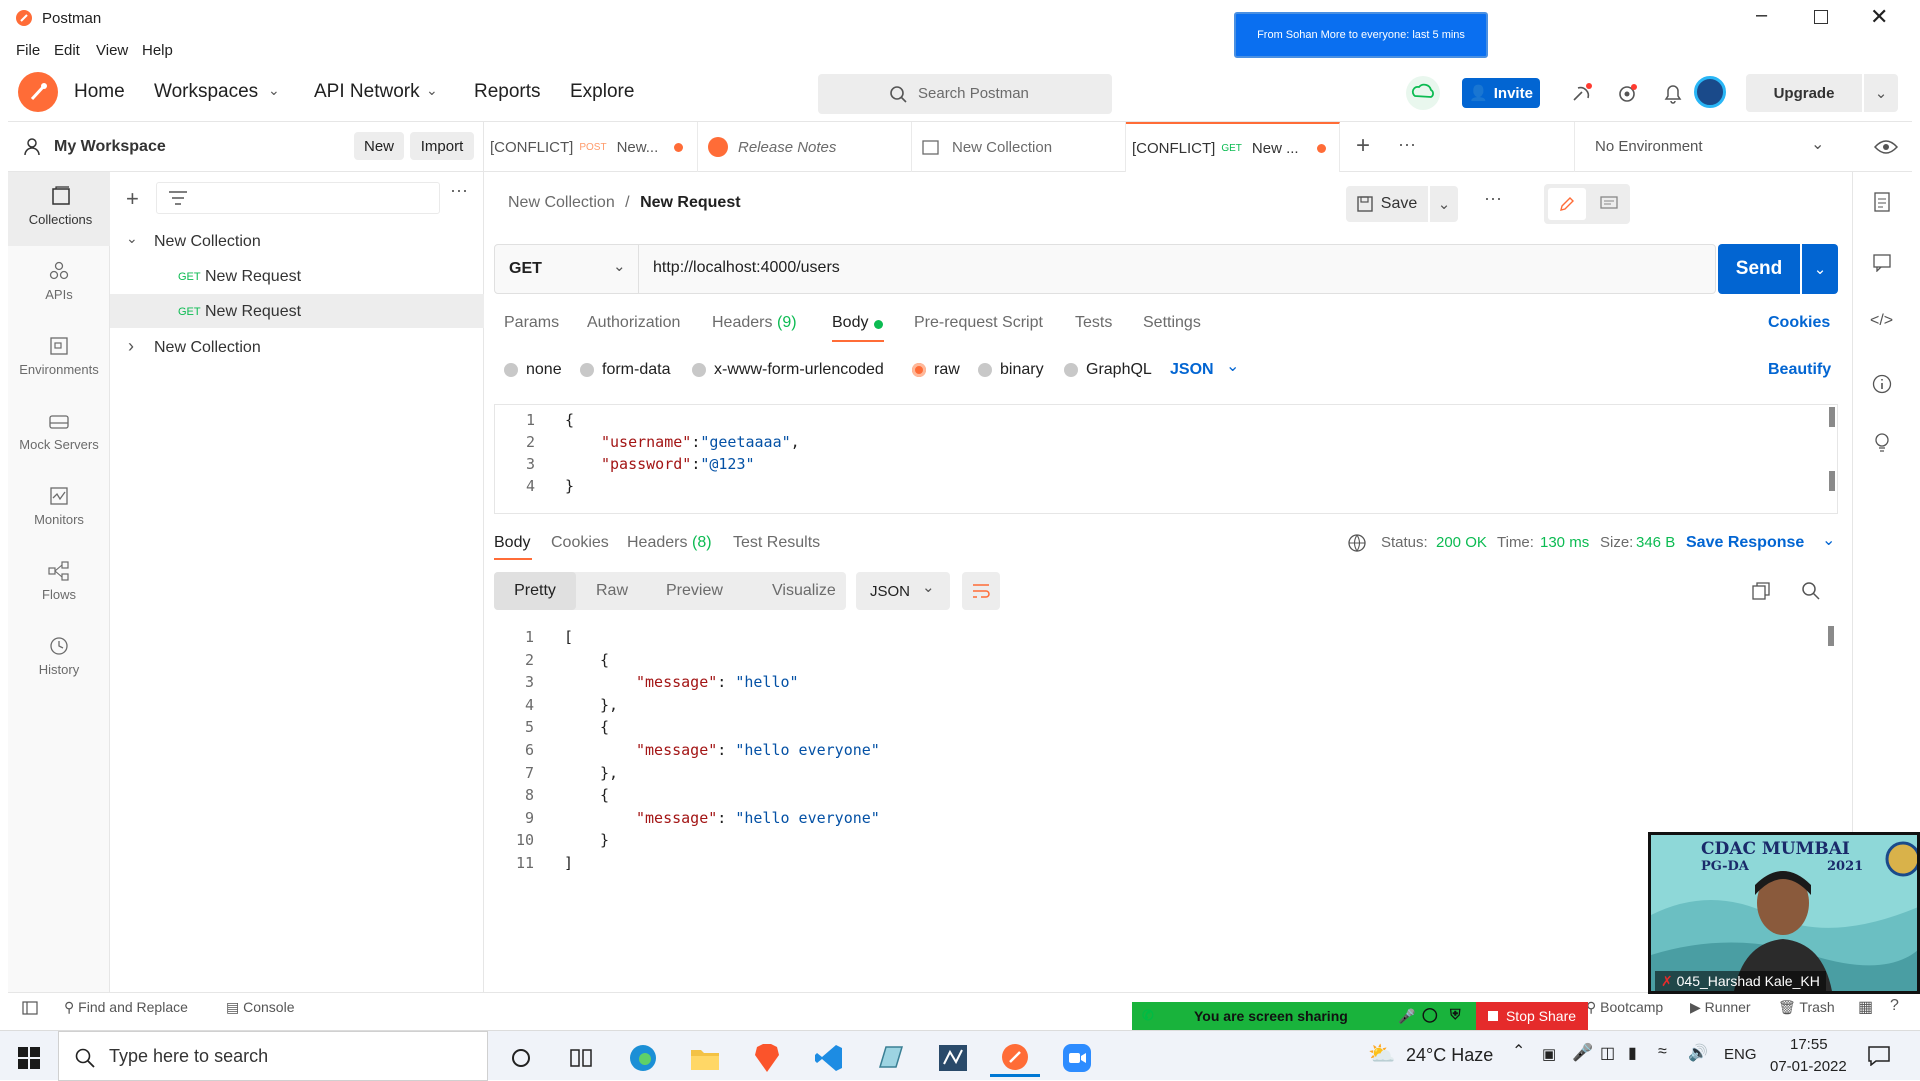 Image resolution: width=1920 pixels, height=1081 pixels. What do you see at coordinates (59, 584) in the screenshot?
I see `rail-flows: Flows` at bounding box center [59, 584].